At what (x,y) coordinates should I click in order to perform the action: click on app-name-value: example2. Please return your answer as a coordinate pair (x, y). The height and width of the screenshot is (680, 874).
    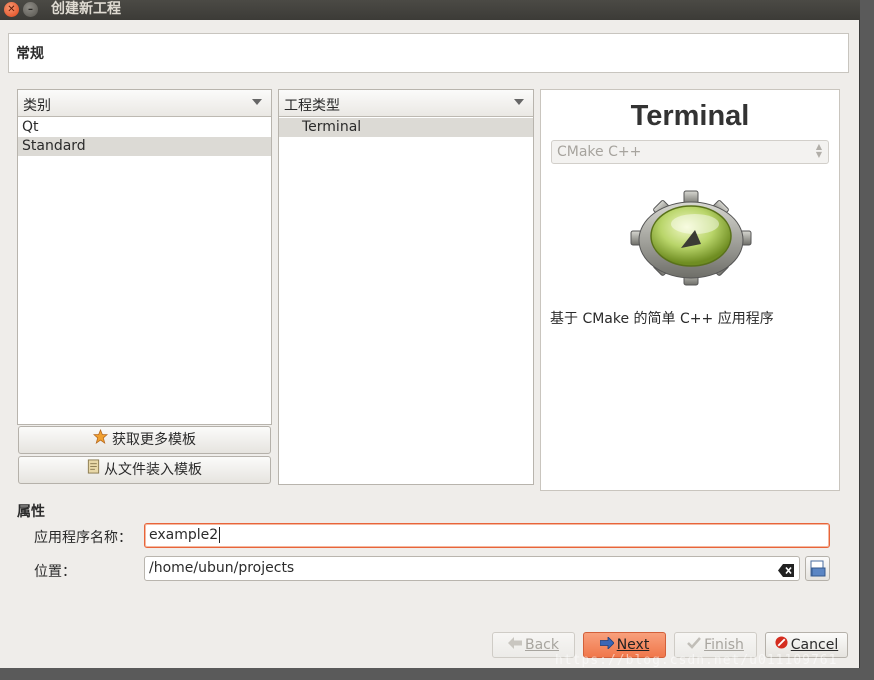
    Looking at the image, I should click on (184, 535).